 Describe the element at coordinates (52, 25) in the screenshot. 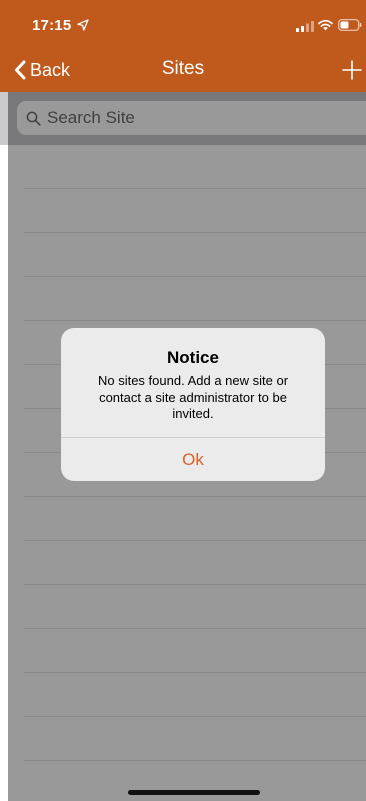

I see `status-time: 17:15` at that location.